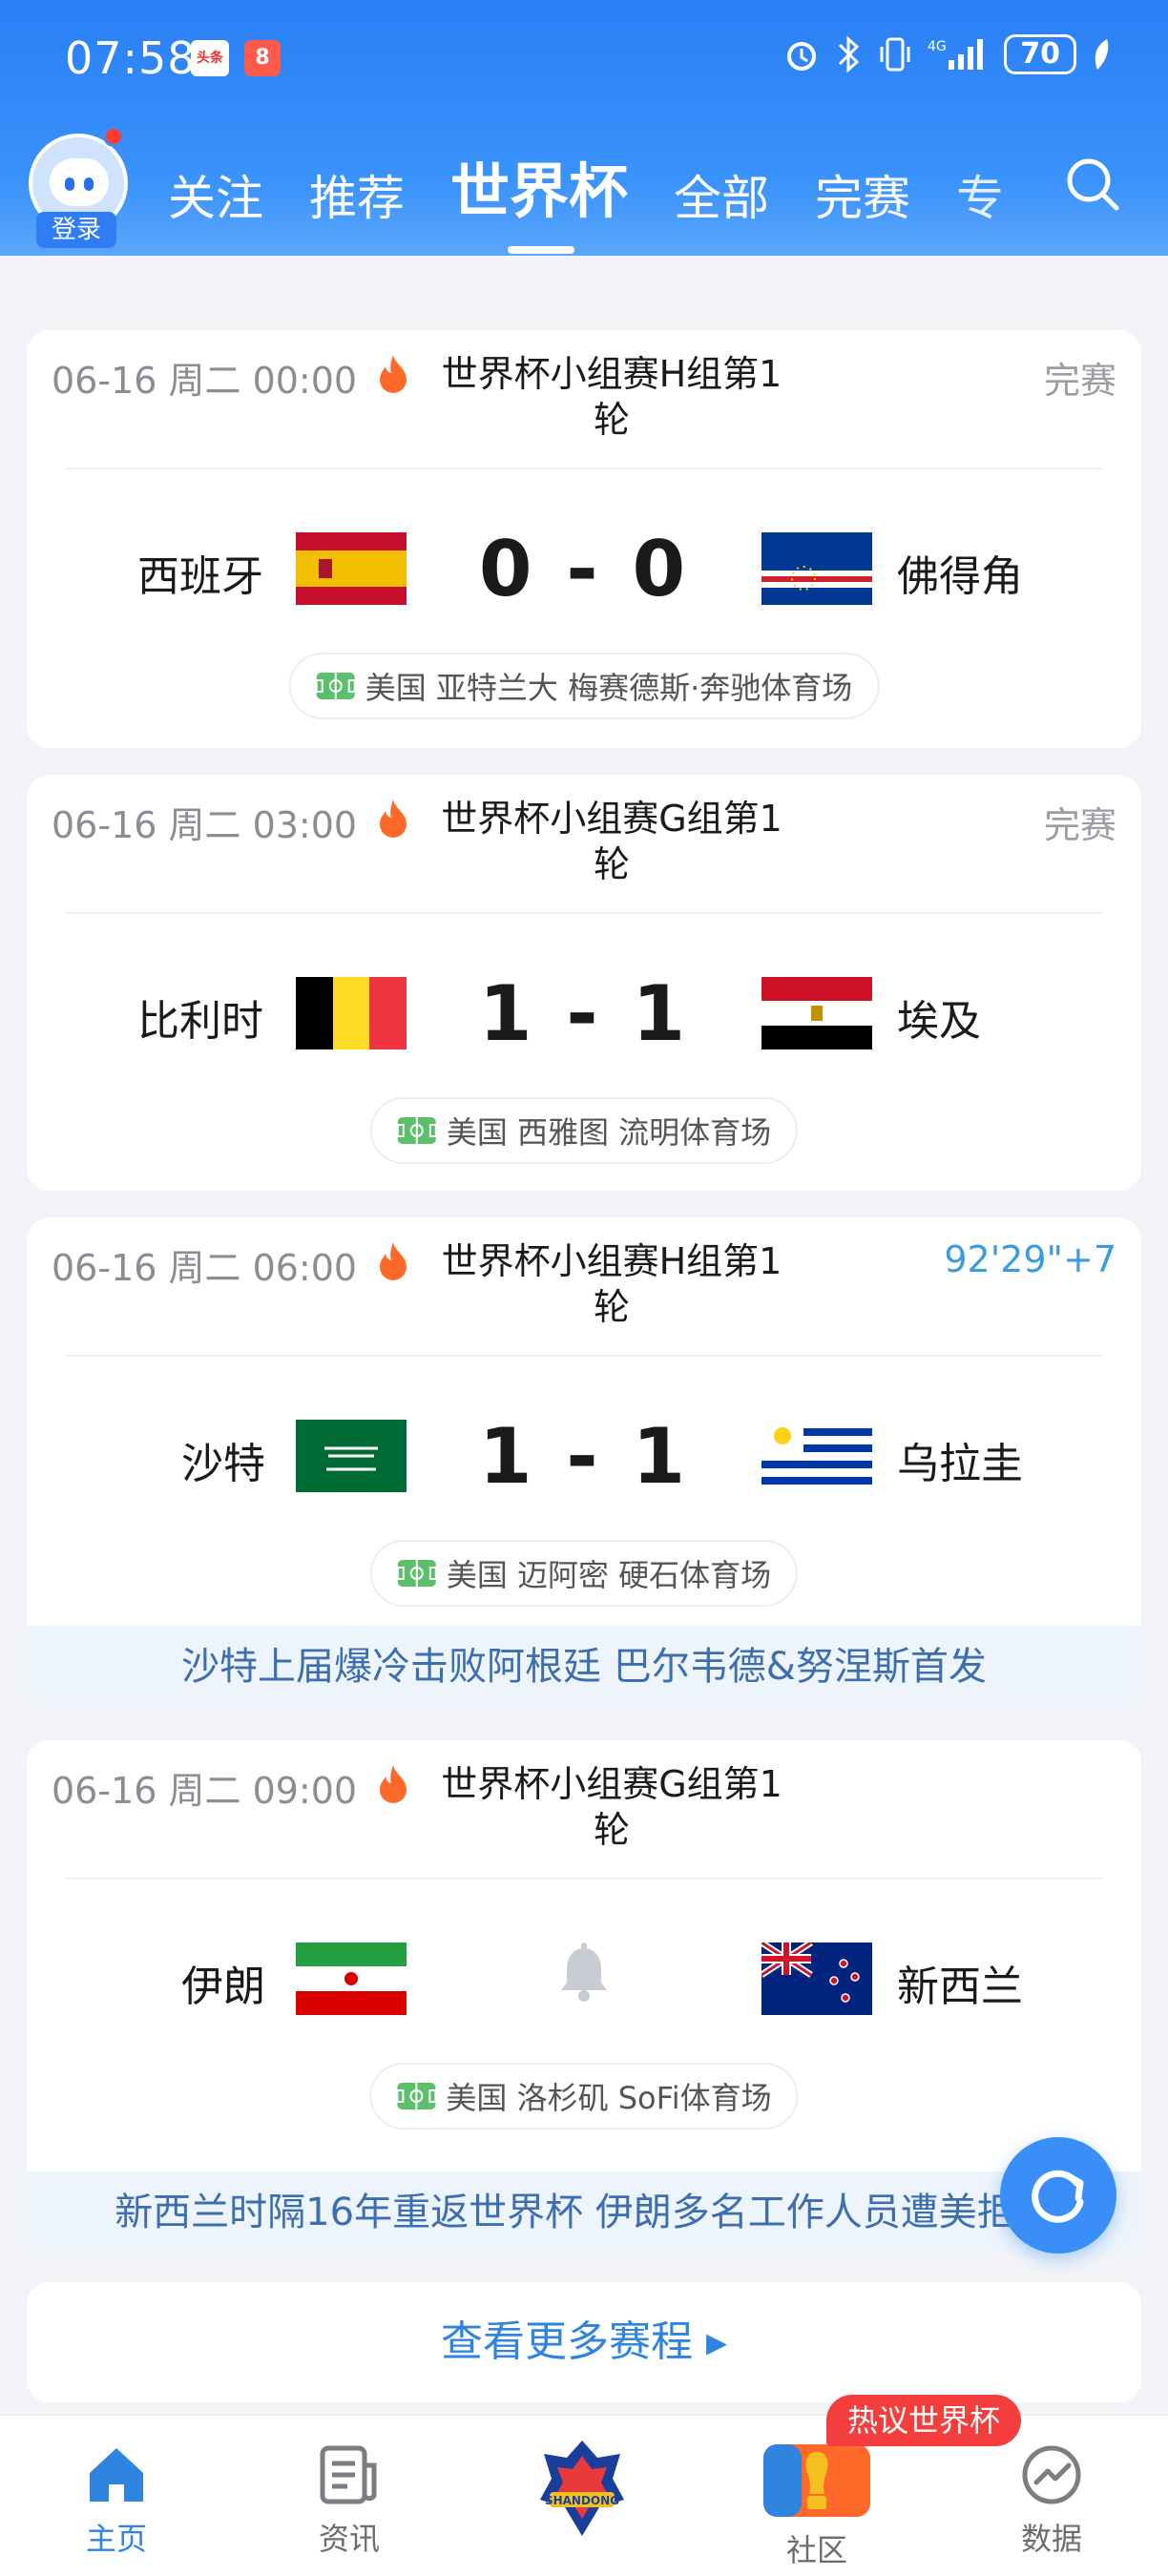 The height and width of the screenshot is (2576, 1168). Describe the element at coordinates (960, 576) in the screenshot. I see `away-team: 佛得角` at that location.